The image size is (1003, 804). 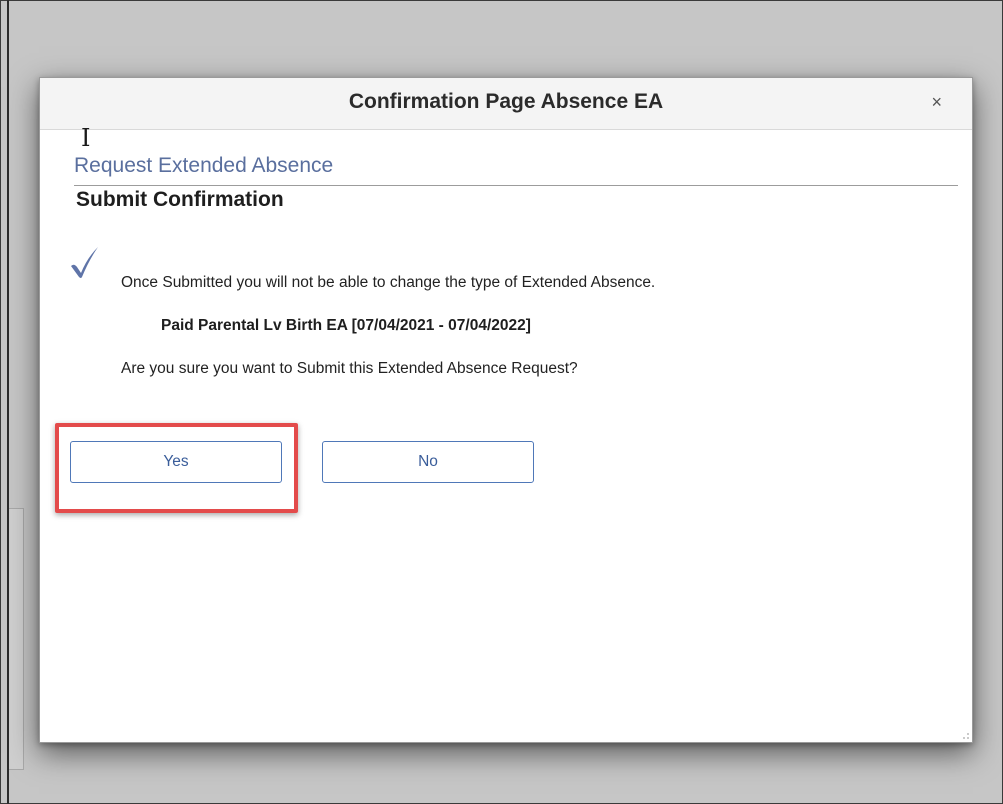 I want to click on section-divider, so click(x=516, y=185).